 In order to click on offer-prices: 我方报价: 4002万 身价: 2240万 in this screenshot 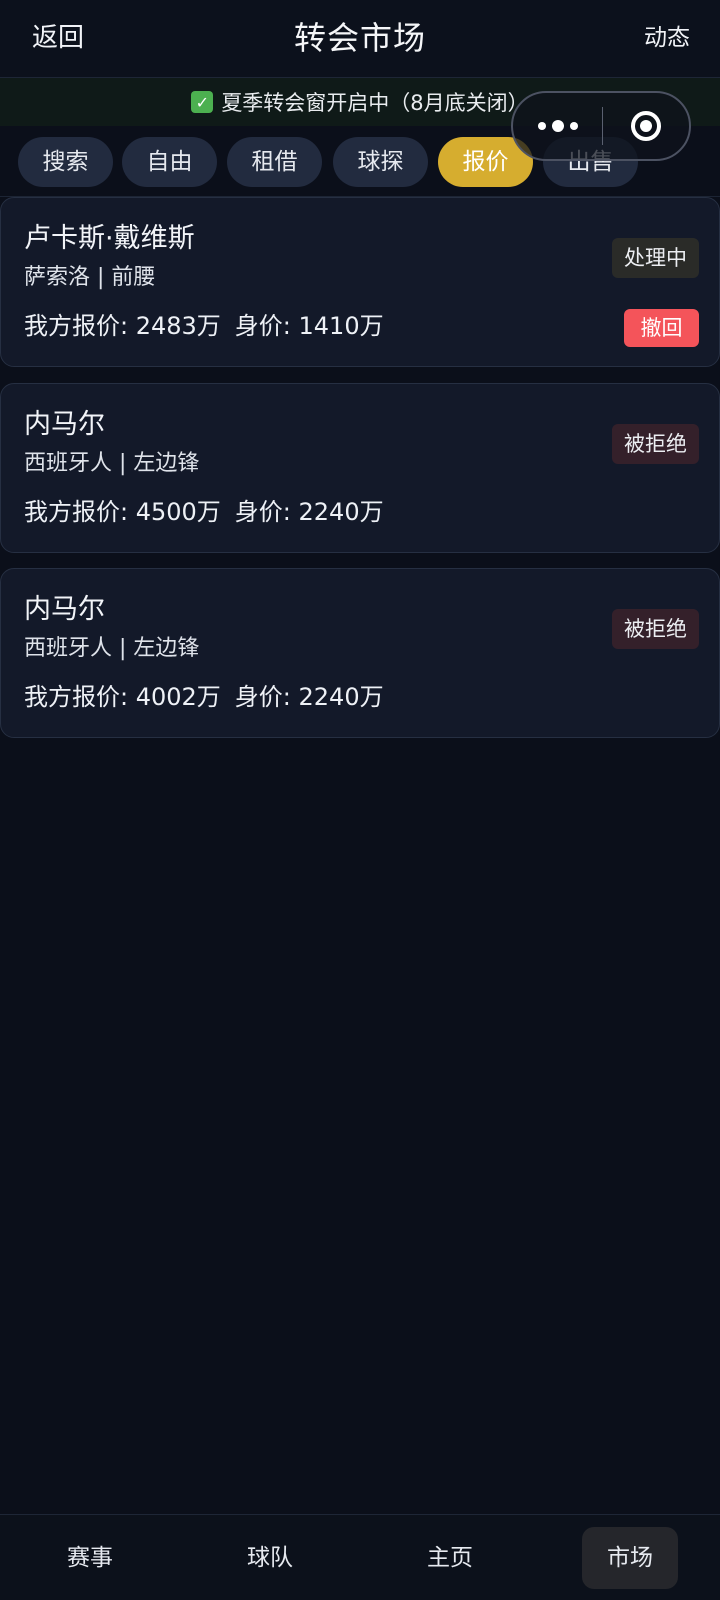, I will do `click(204, 697)`.